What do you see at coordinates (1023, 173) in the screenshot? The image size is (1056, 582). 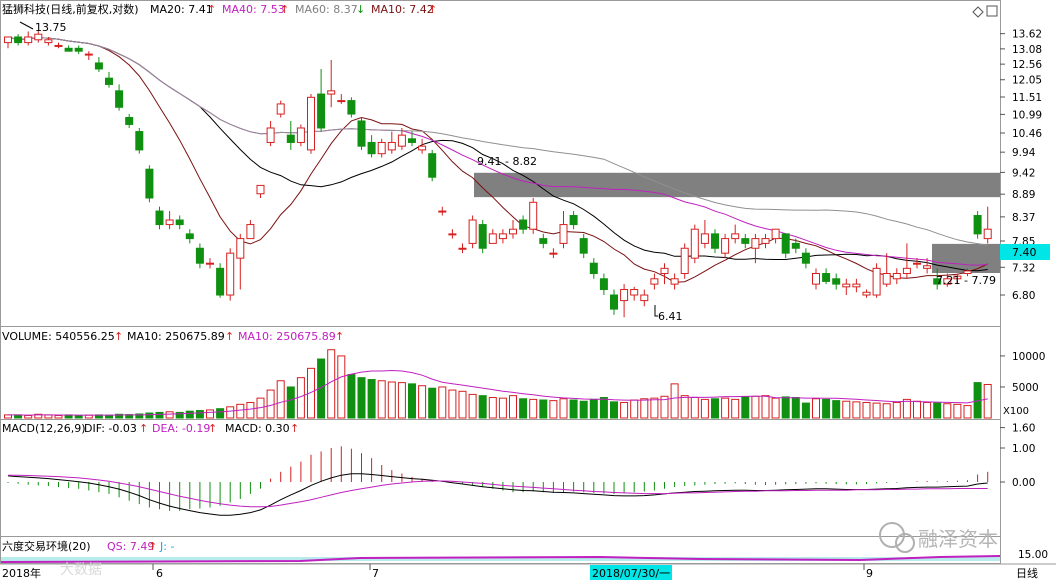 I see `price-tick-label: 9.42` at bounding box center [1023, 173].